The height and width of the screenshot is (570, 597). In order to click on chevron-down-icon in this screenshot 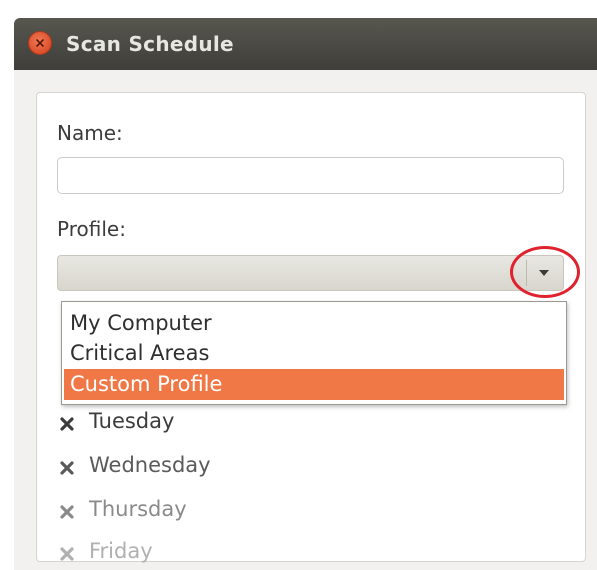, I will do `click(544, 273)`.